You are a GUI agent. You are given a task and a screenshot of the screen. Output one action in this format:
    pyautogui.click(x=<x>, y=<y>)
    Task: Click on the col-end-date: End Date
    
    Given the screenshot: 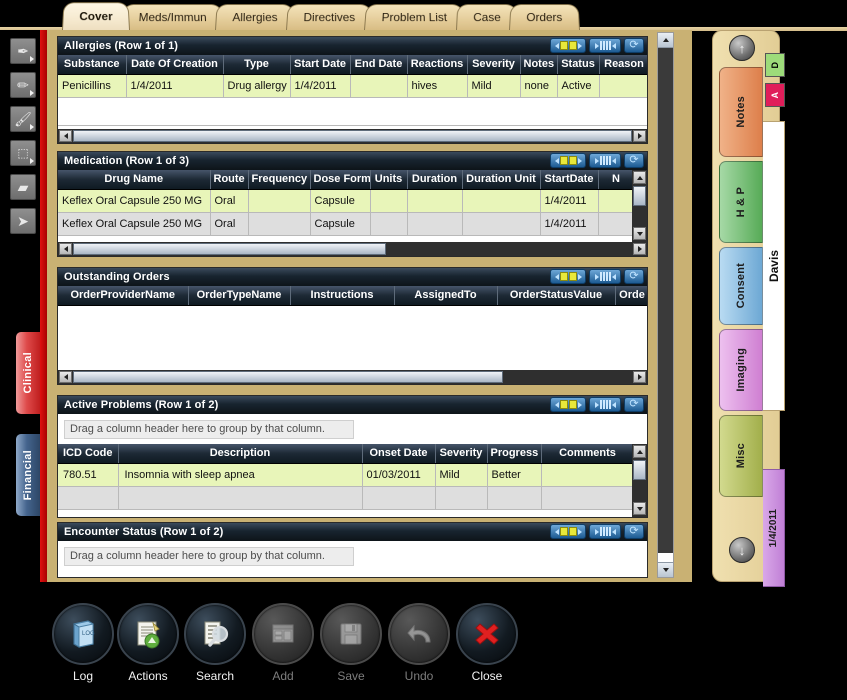 What is the action you would take?
    pyautogui.click(x=379, y=65)
    